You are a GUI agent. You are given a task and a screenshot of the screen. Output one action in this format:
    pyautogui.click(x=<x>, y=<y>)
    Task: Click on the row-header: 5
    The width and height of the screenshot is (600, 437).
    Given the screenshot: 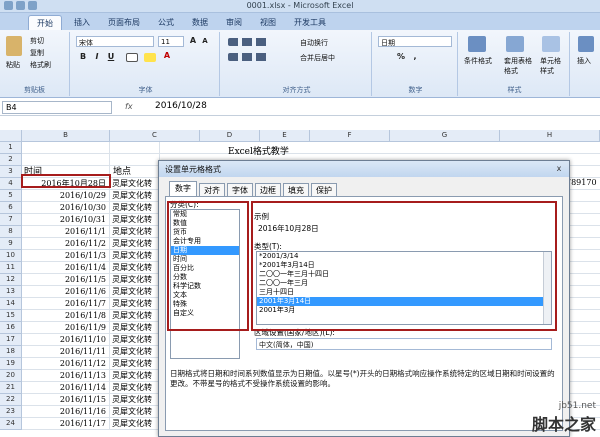 What is the action you would take?
    pyautogui.click(x=11, y=196)
    